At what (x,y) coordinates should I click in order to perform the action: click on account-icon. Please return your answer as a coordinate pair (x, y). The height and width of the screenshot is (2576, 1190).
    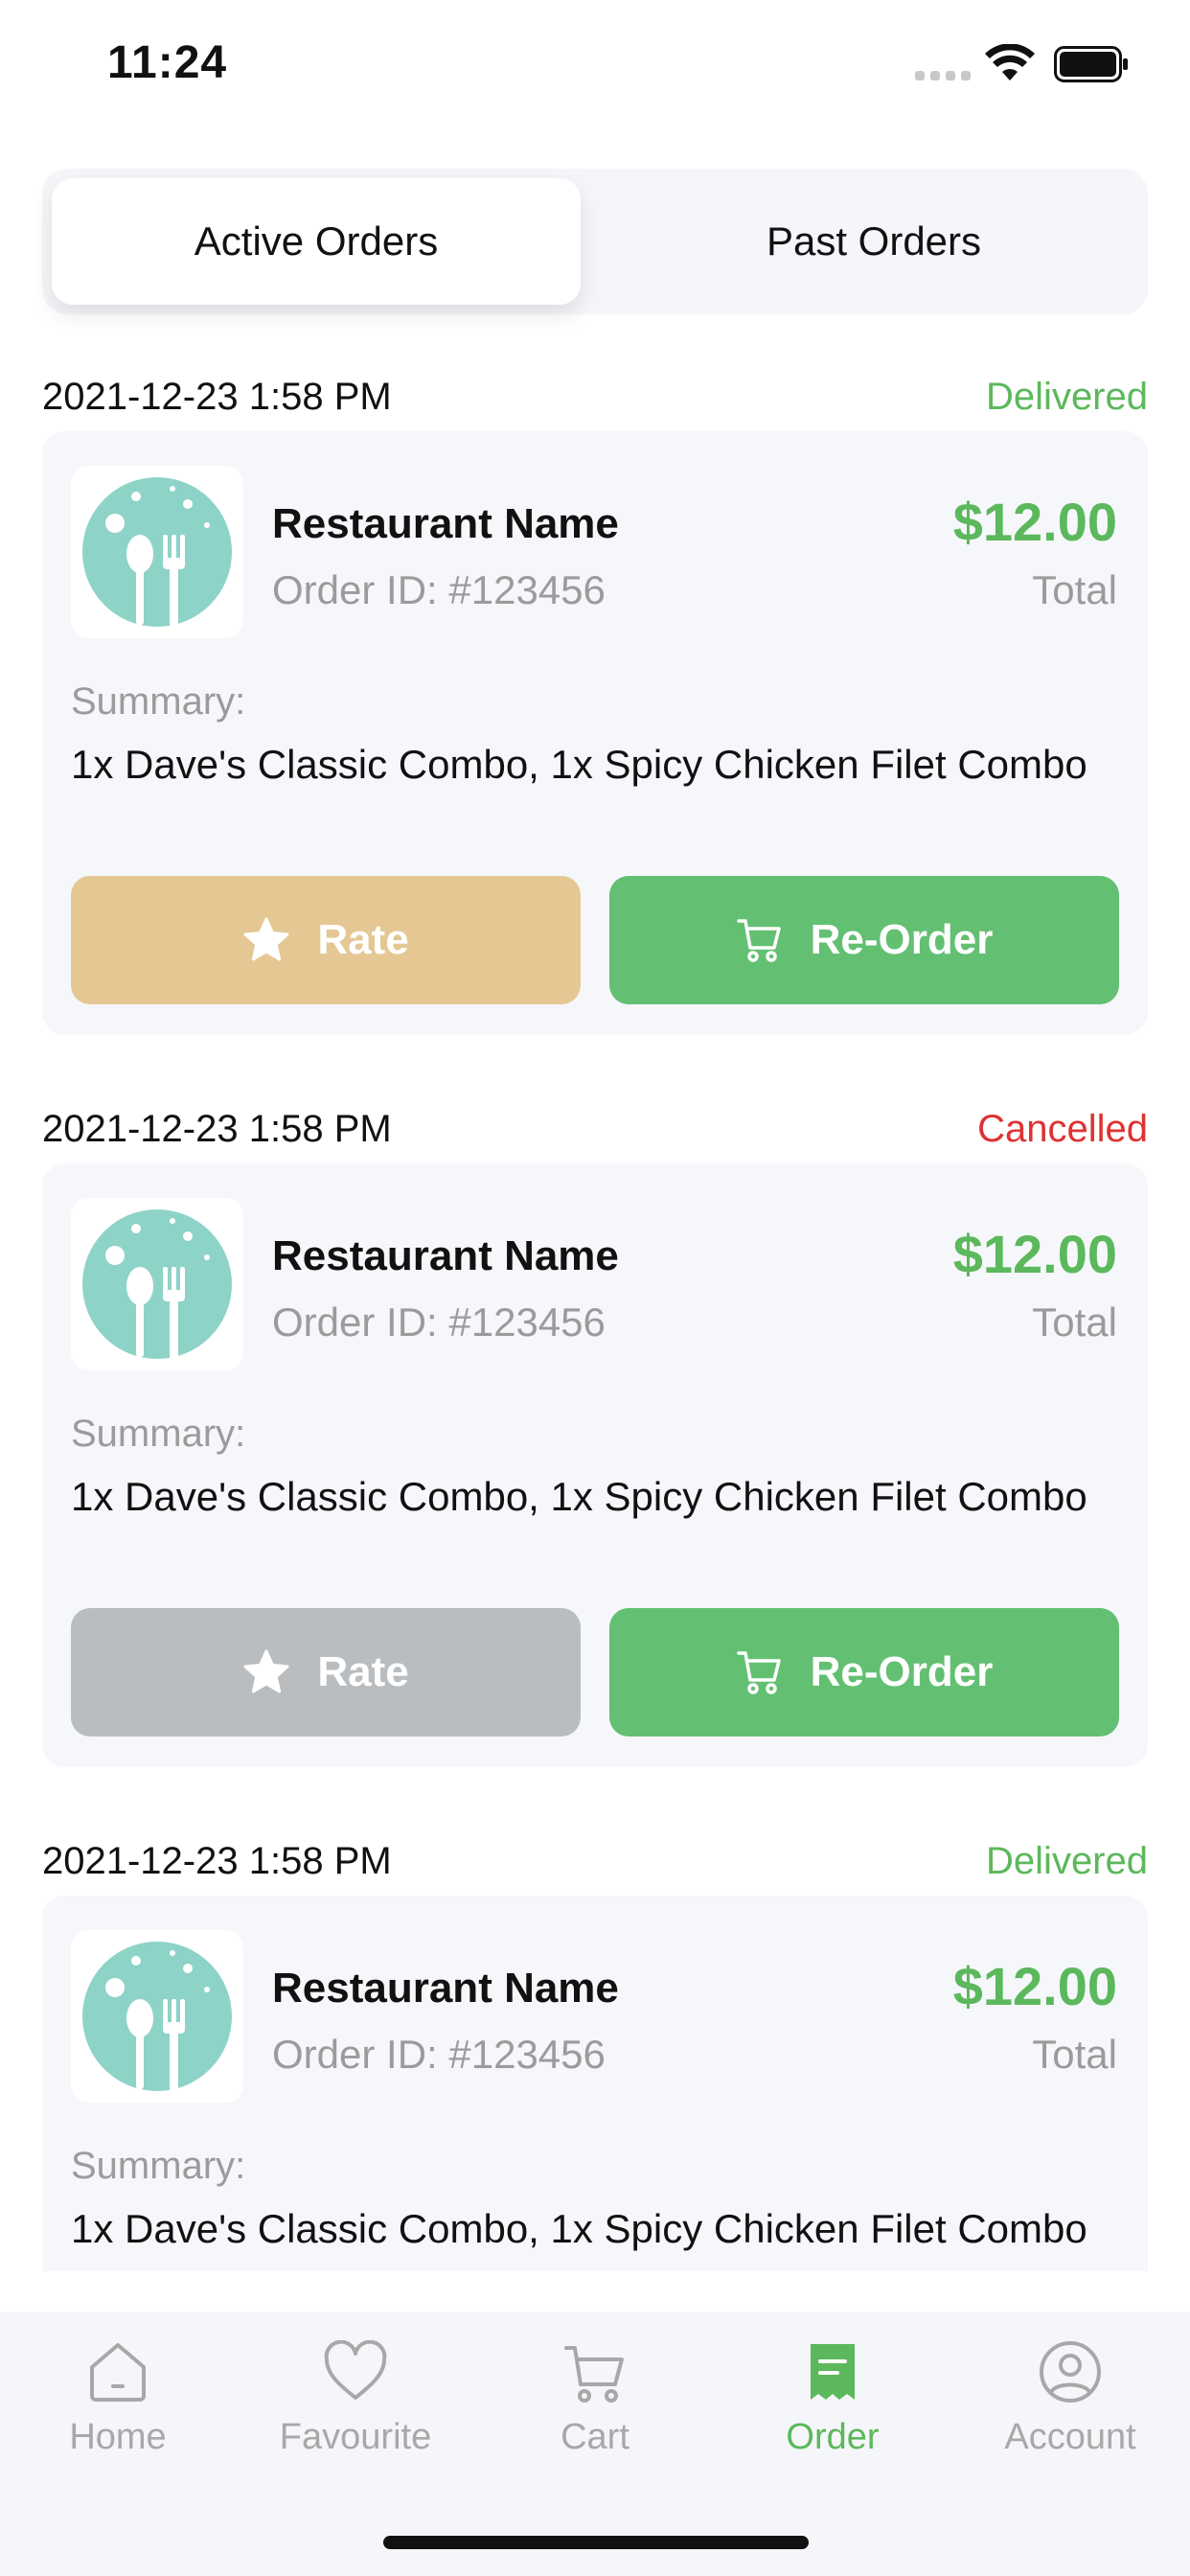
    Looking at the image, I should click on (1070, 2372).